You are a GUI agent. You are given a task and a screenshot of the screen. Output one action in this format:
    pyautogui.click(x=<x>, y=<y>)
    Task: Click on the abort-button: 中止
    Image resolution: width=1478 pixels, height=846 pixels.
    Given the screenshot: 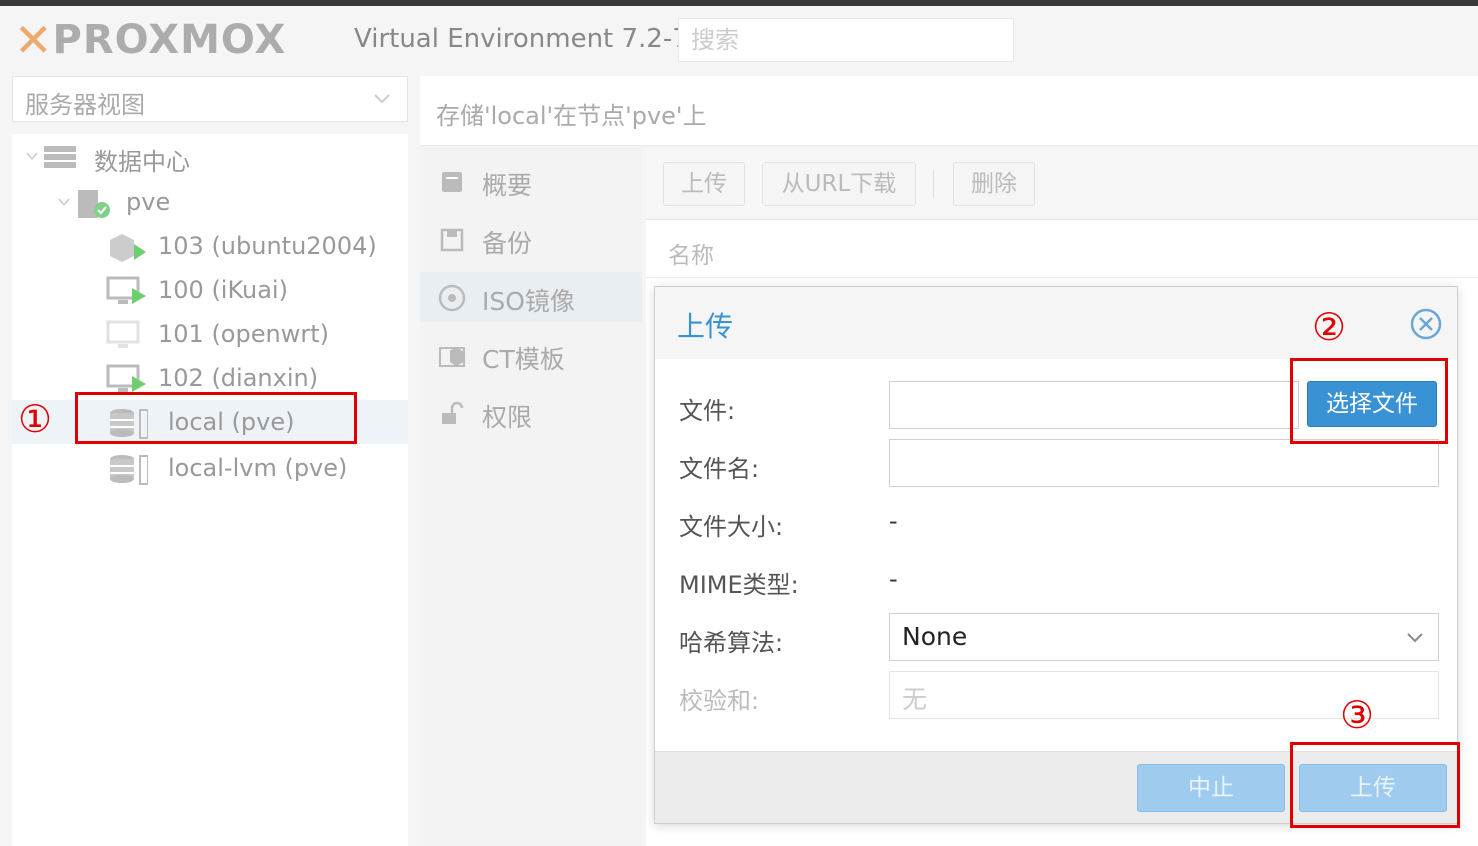 What is the action you would take?
    pyautogui.click(x=1211, y=788)
    